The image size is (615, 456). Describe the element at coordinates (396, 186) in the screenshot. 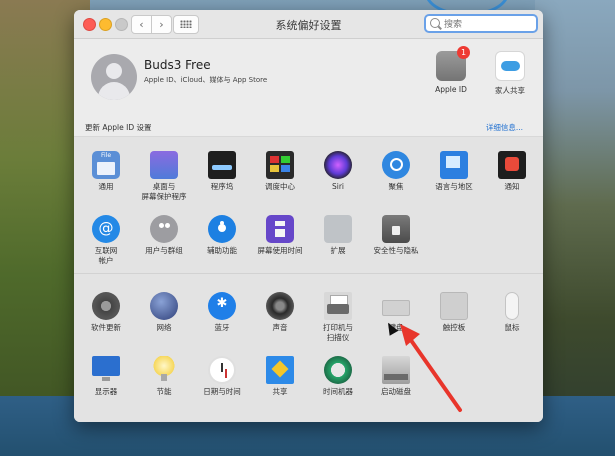

I see `pref-label: 聚焦` at that location.